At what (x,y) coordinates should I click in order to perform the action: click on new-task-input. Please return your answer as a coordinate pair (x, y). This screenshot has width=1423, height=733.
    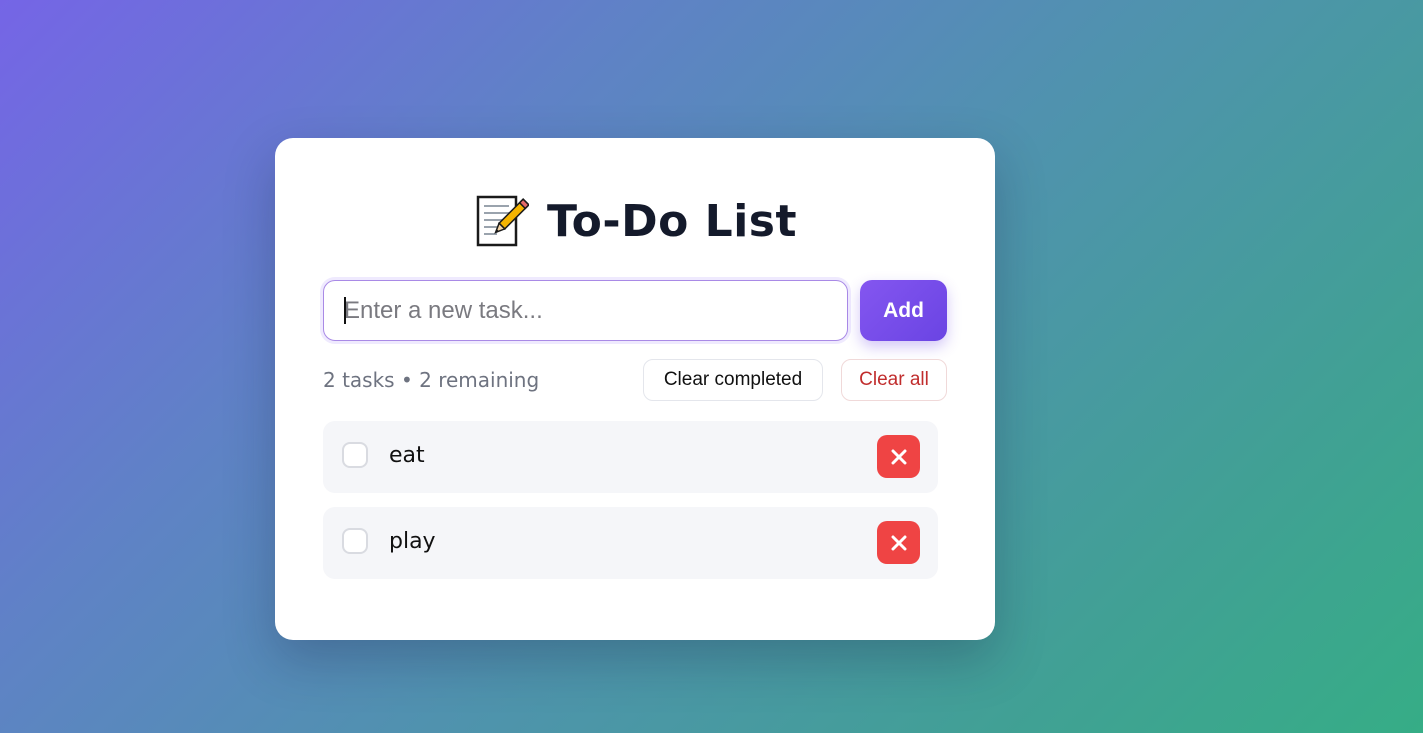
    Looking at the image, I should click on (585, 310).